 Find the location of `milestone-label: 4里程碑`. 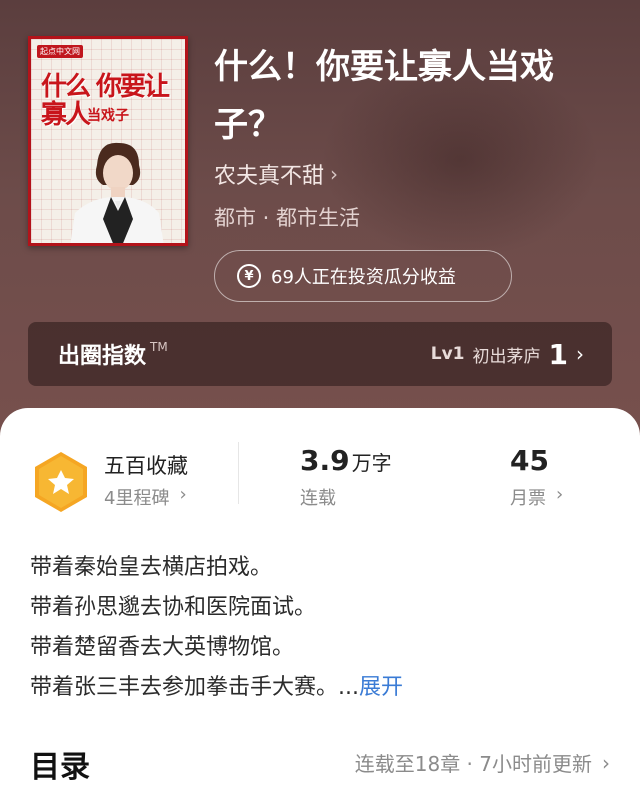

milestone-label: 4里程碑 is located at coordinates (137, 498).